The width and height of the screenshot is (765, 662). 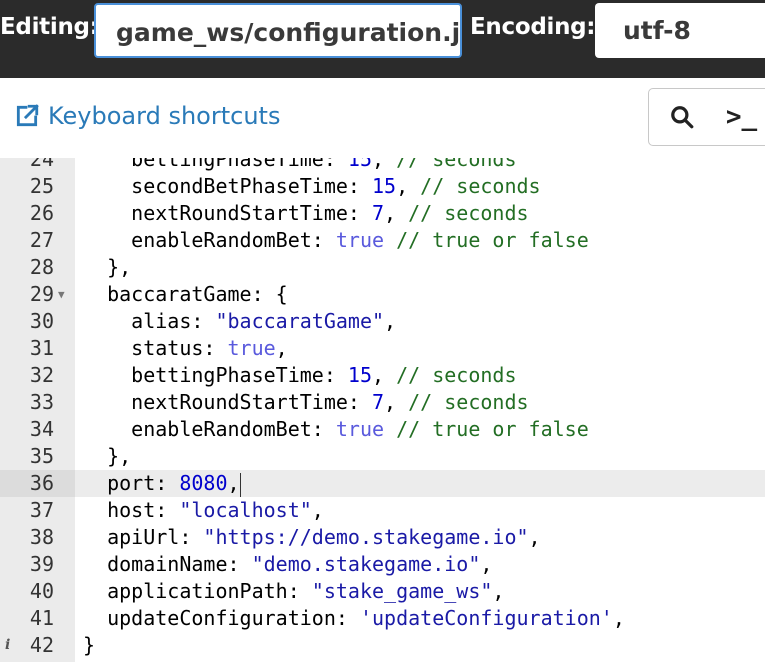 I want to click on code-line: 25 secondBetPhaseTime: 15, // seconds, so click(x=382, y=186).